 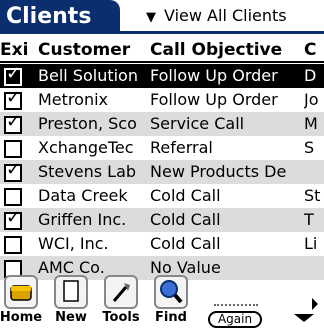 I want to click on title-bar: Clients ▼ View All Clients, so click(x=162, y=17).